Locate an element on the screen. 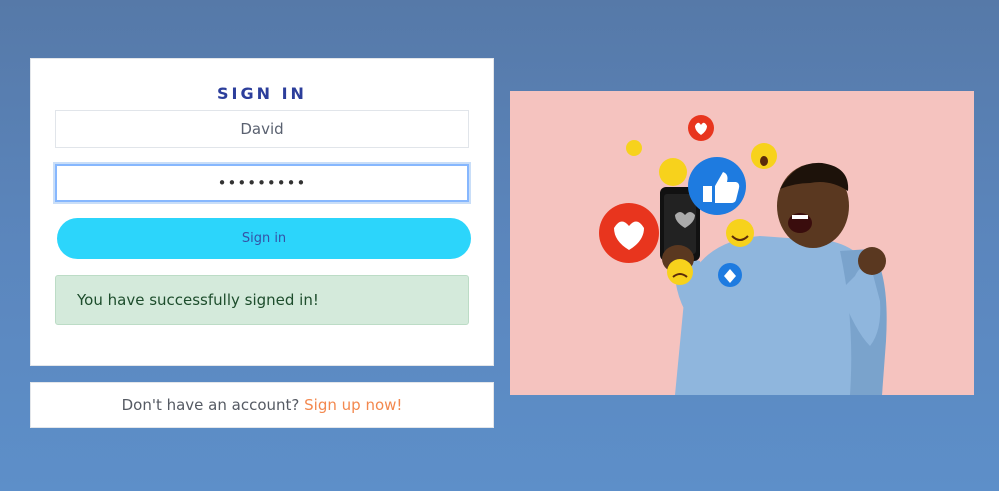 The image size is (999, 491). signin-title: SIGN IN is located at coordinates (262, 93).